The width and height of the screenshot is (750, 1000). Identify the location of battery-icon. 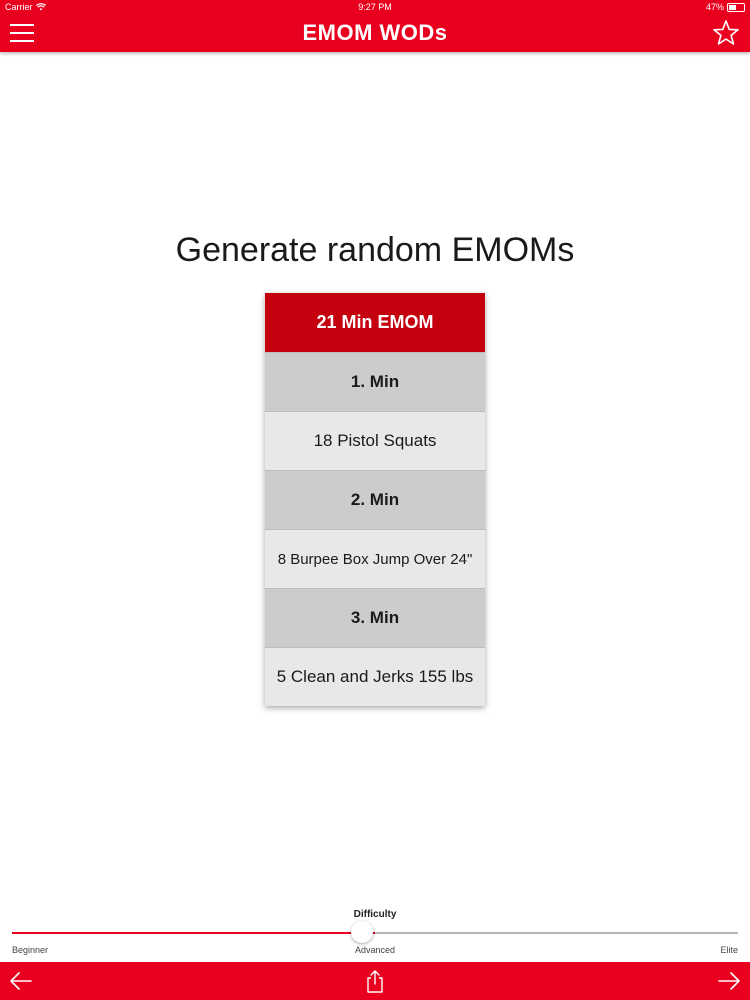
(736, 7).